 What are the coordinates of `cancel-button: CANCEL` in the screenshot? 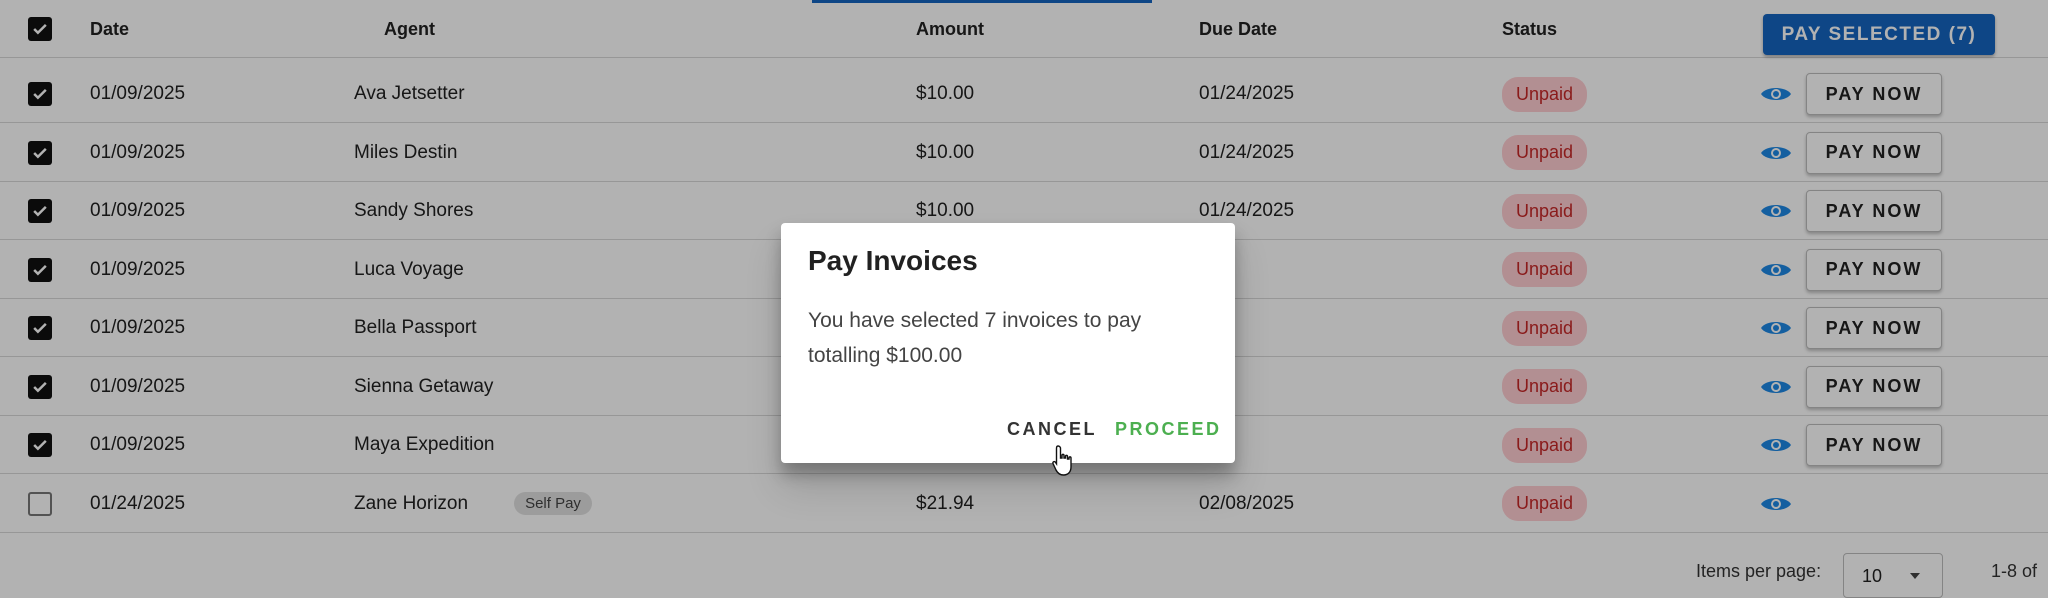 It's located at (1052, 429).